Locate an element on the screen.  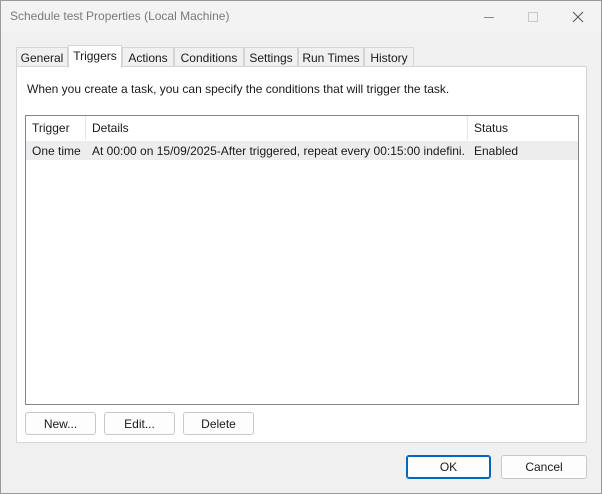
tab-triggers: Triggers is located at coordinates (95, 56).